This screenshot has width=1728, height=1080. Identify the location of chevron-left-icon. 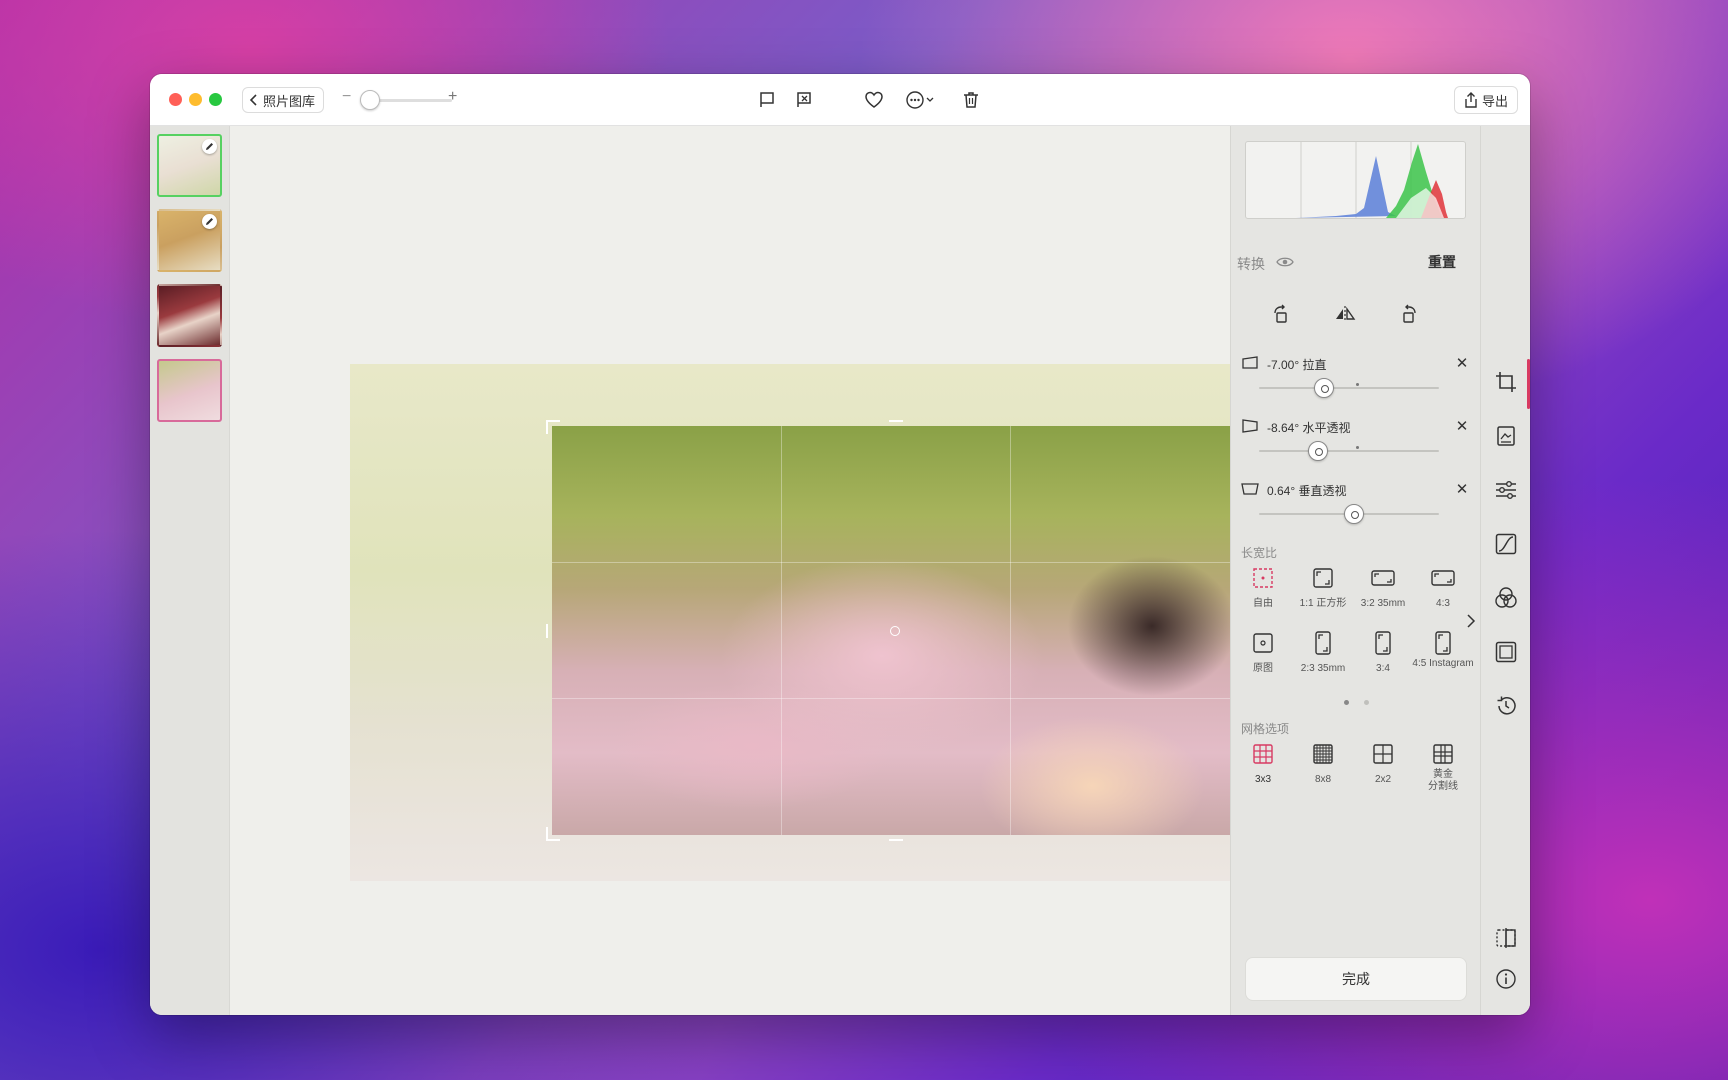
(253, 100).